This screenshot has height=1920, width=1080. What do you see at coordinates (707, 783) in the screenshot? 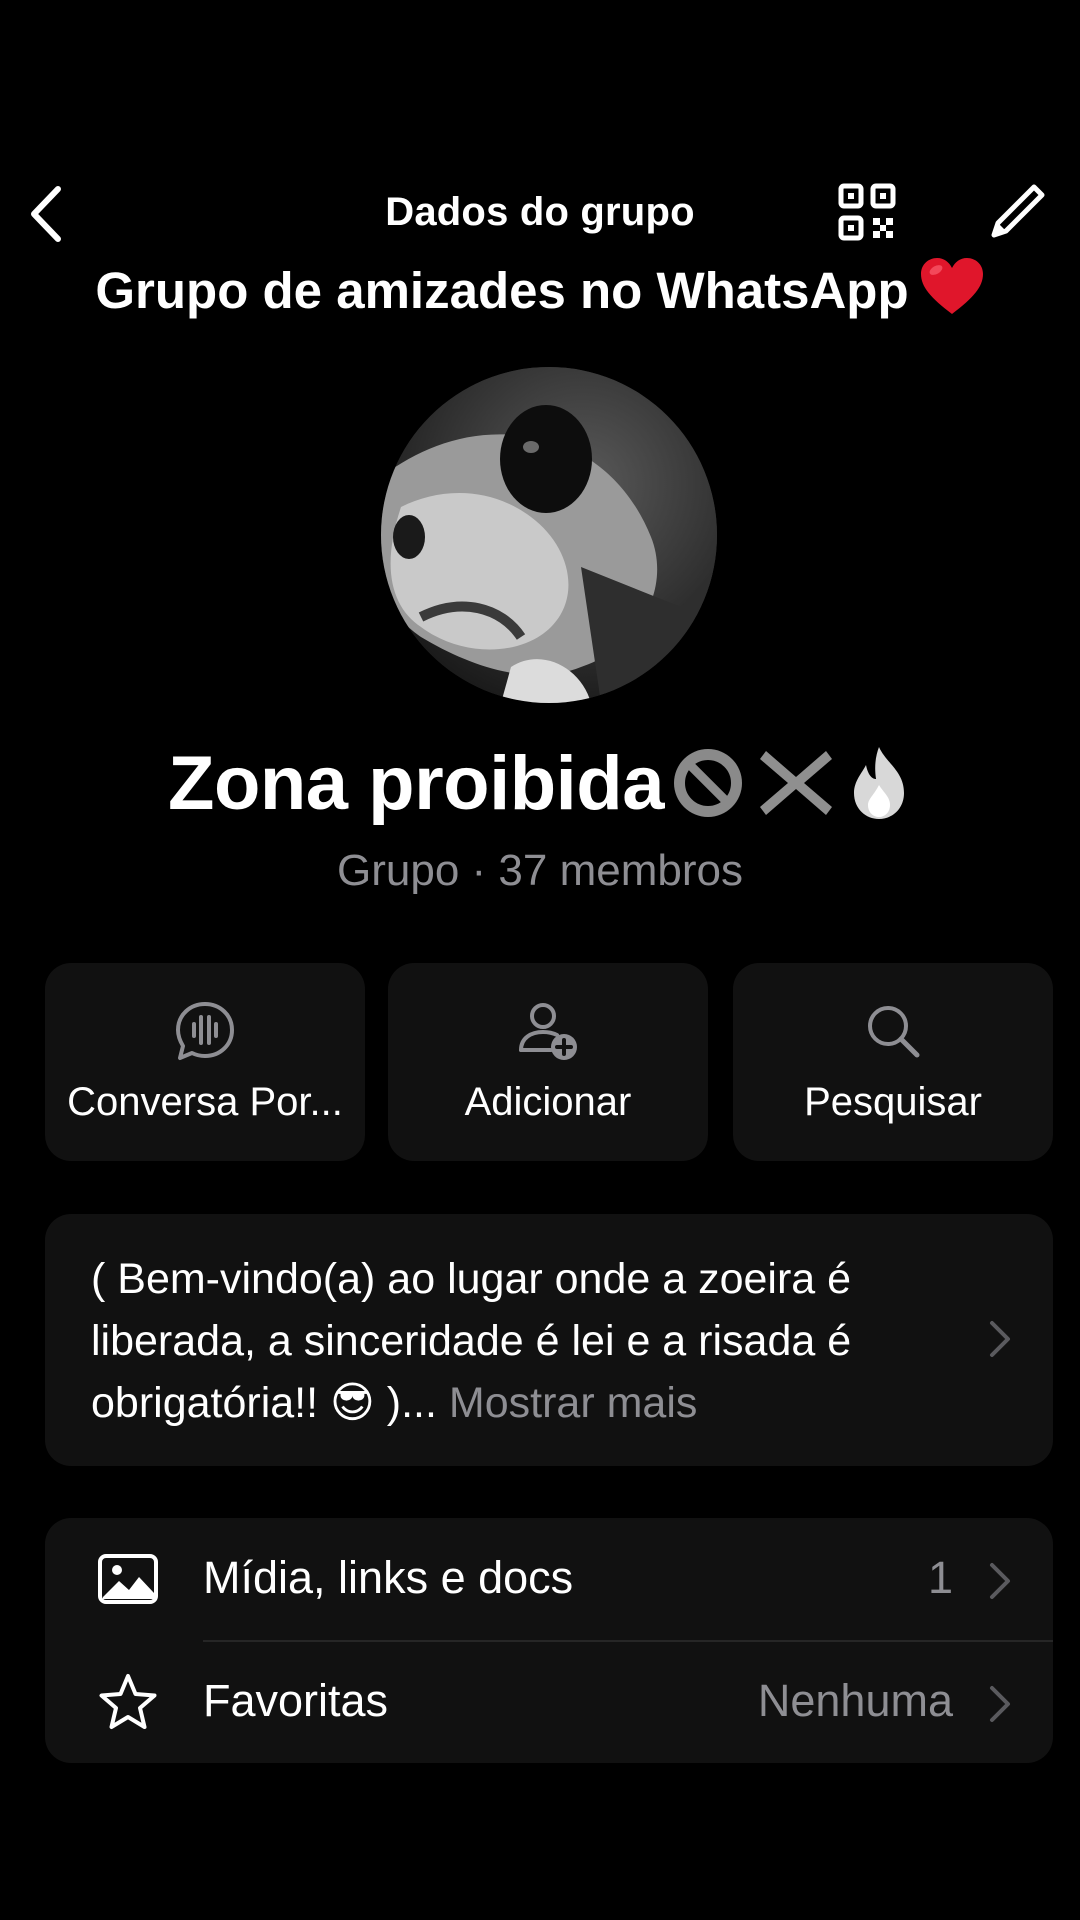
I see `no-entry-sign-emoji` at bounding box center [707, 783].